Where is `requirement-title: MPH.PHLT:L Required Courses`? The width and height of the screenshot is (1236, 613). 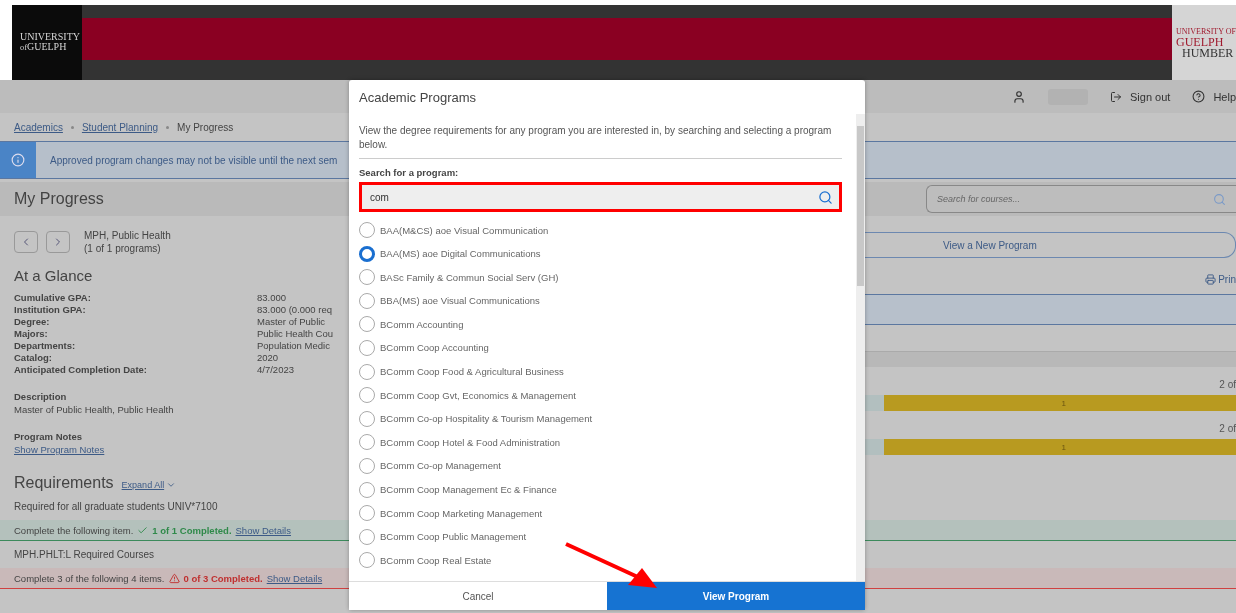
requirement-title: MPH.PHLT:L Required Courses is located at coordinates (84, 554).